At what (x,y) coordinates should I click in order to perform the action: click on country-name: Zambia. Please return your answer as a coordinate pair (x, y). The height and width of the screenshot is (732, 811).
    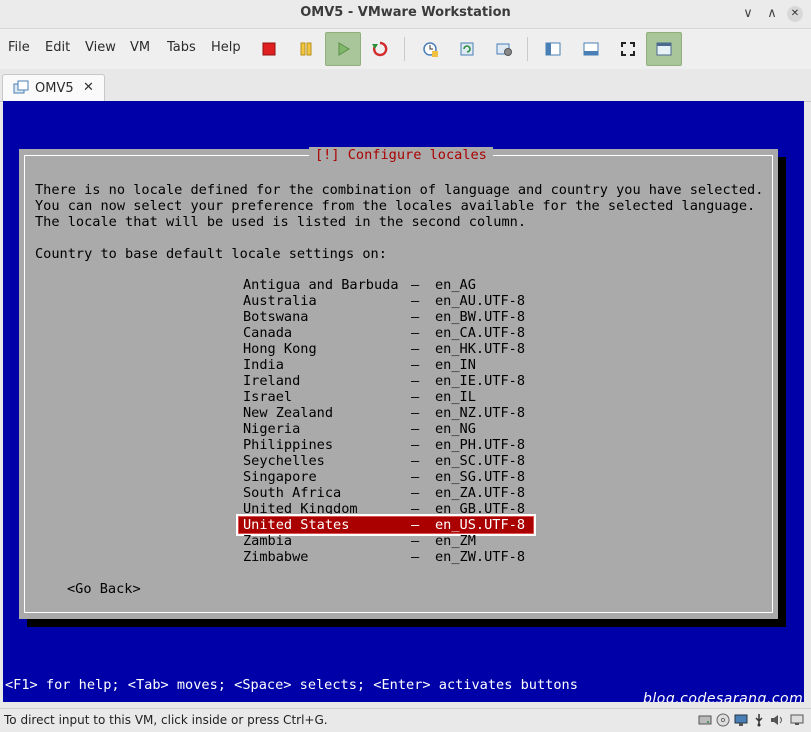
    Looking at the image, I should click on (268, 541).